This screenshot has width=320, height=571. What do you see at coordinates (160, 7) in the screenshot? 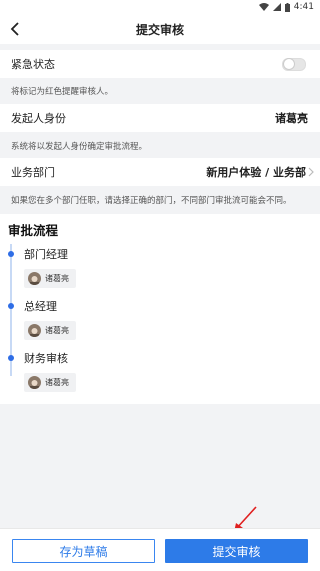
I see `status-bar: 4:41` at bounding box center [160, 7].